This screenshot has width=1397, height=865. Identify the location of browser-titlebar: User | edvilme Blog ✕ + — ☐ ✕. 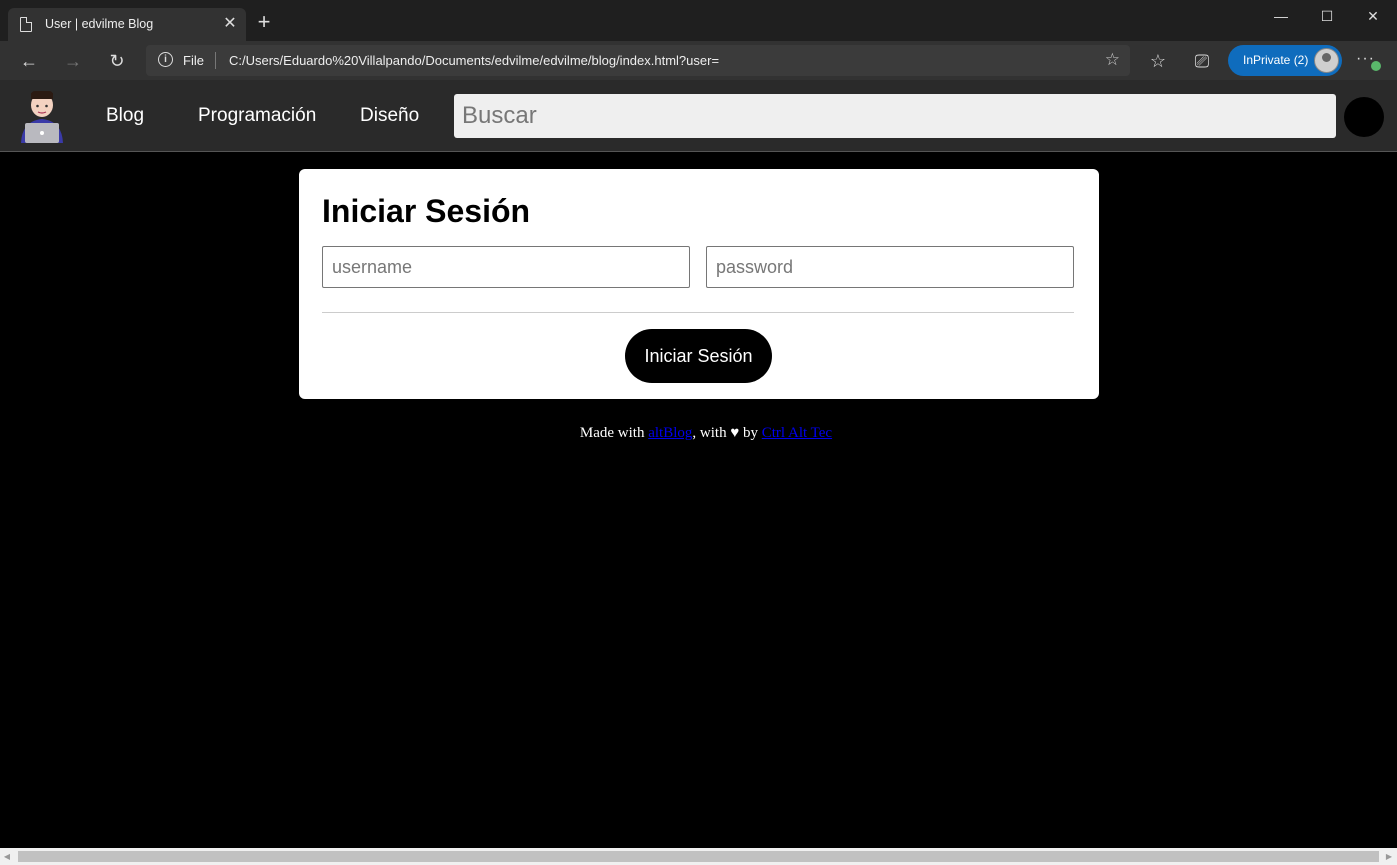
(698, 20).